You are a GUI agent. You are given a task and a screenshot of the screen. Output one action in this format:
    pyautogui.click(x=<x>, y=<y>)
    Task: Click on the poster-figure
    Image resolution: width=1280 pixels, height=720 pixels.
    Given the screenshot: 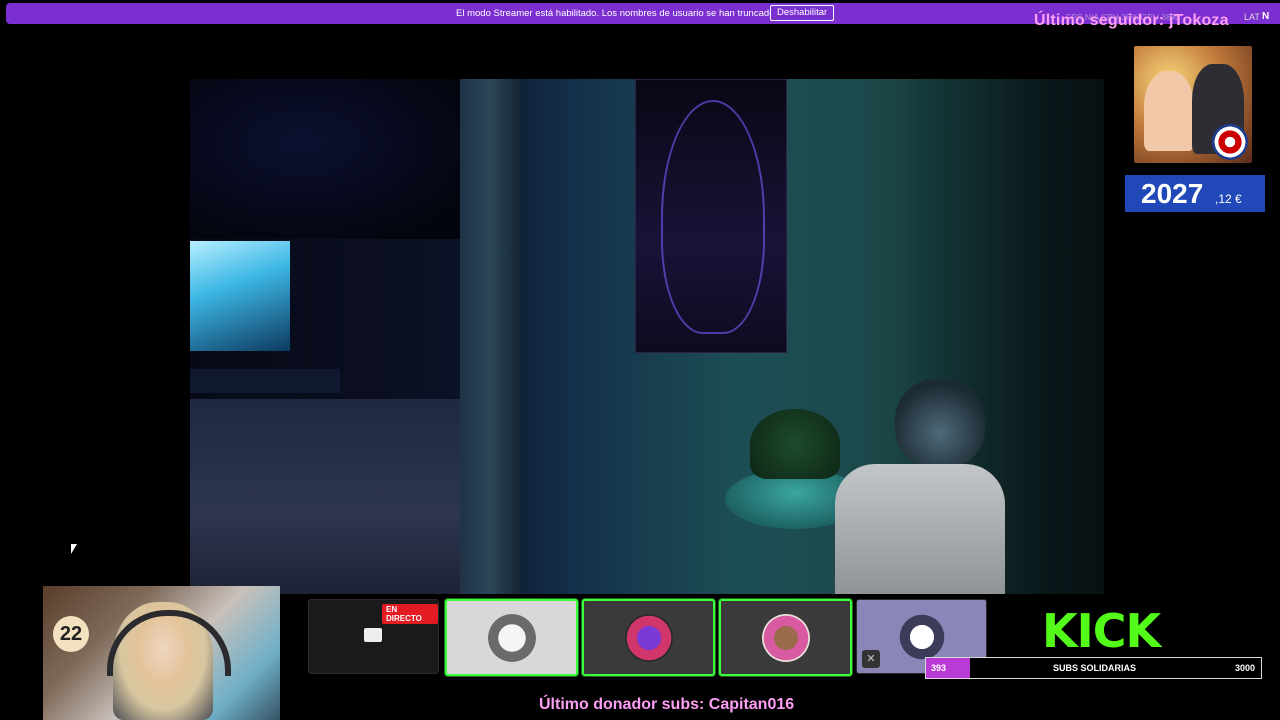 What is the action you would take?
    pyautogui.click(x=713, y=217)
    